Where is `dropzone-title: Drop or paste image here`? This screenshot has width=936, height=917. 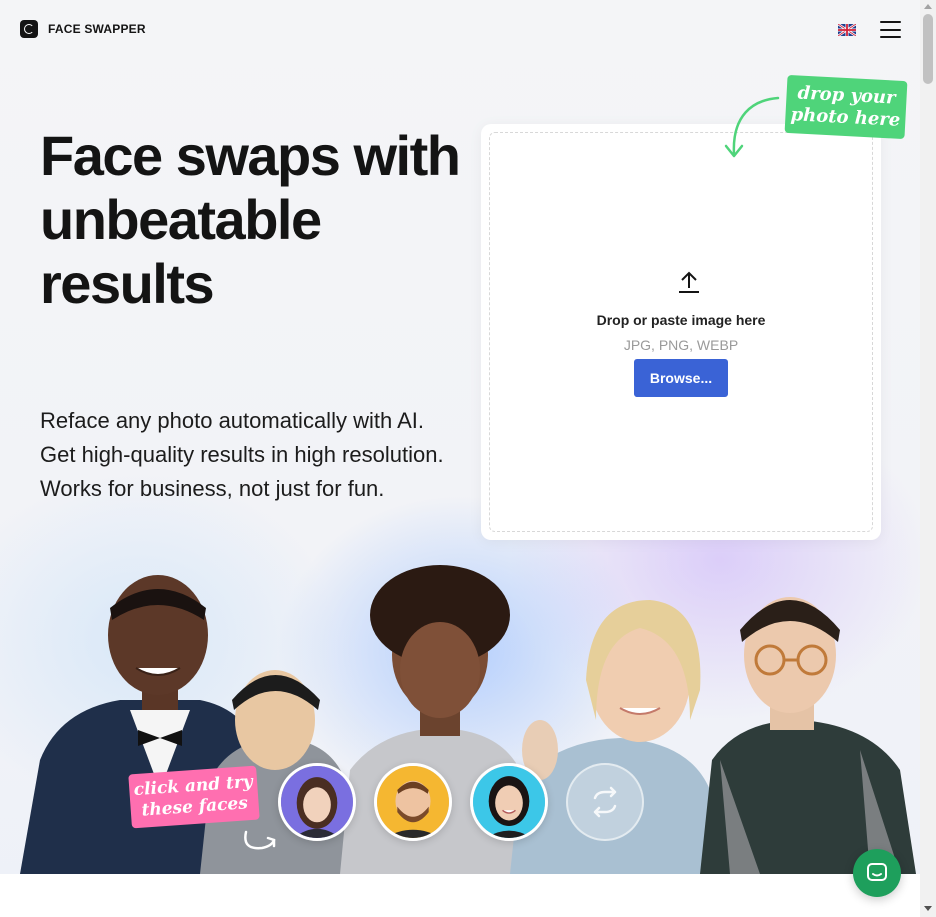 dropzone-title: Drop or paste image here is located at coordinates (681, 320).